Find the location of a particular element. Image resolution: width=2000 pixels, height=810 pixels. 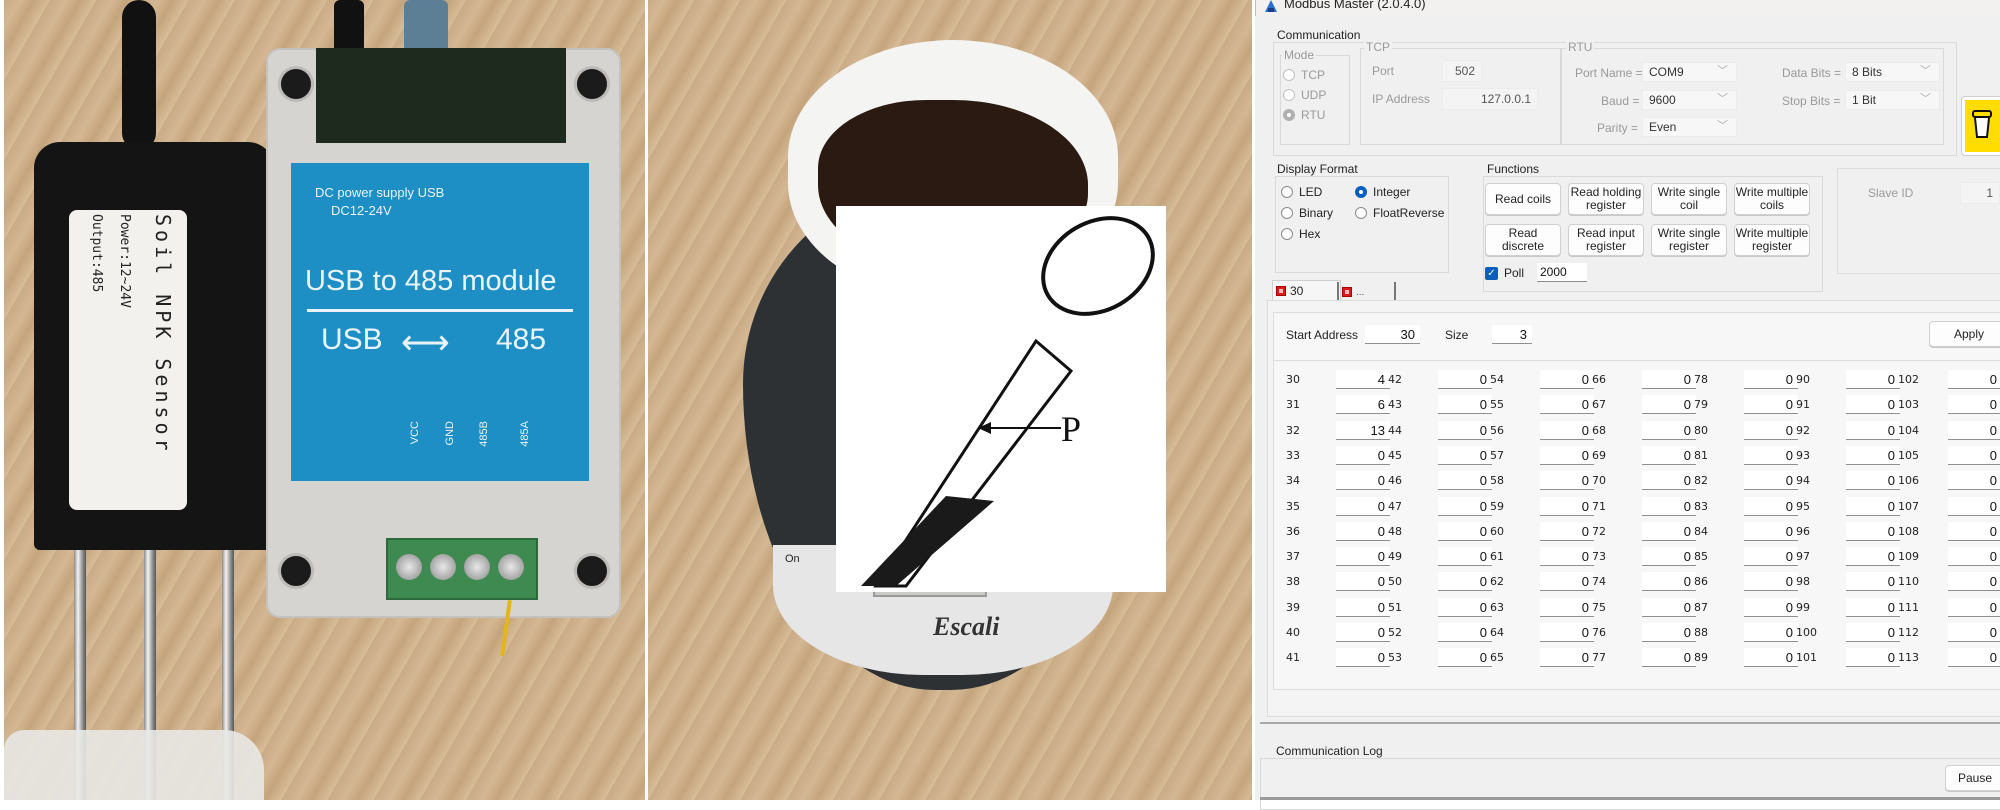

parity-select: Even ﹀ is located at coordinates (1689, 127).